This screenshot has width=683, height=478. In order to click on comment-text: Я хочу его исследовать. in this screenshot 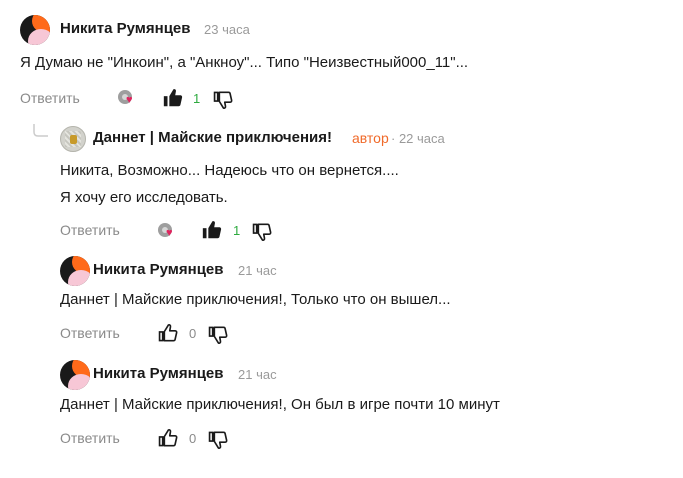, I will do `click(144, 197)`.